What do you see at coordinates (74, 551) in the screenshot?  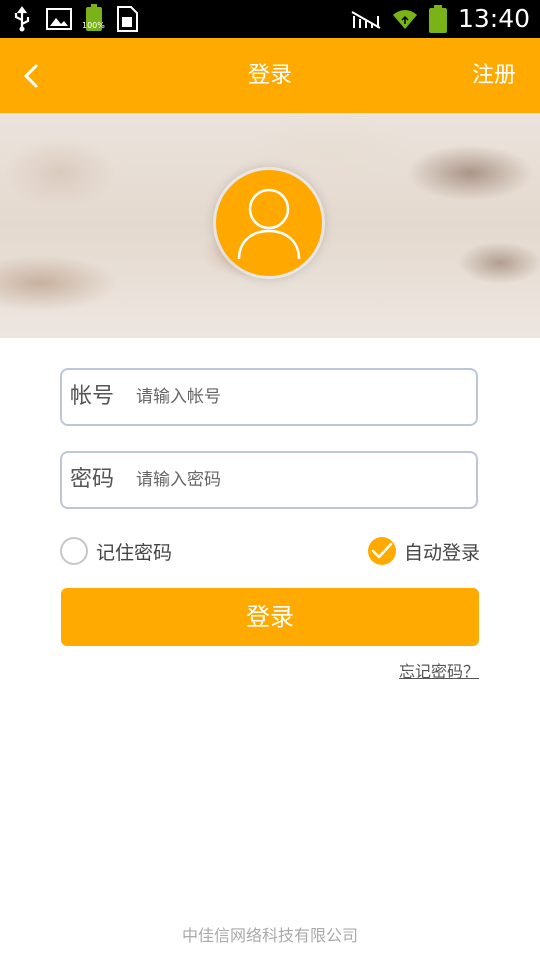 I see `remember-password-checkbox` at bounding box center [74, 551].